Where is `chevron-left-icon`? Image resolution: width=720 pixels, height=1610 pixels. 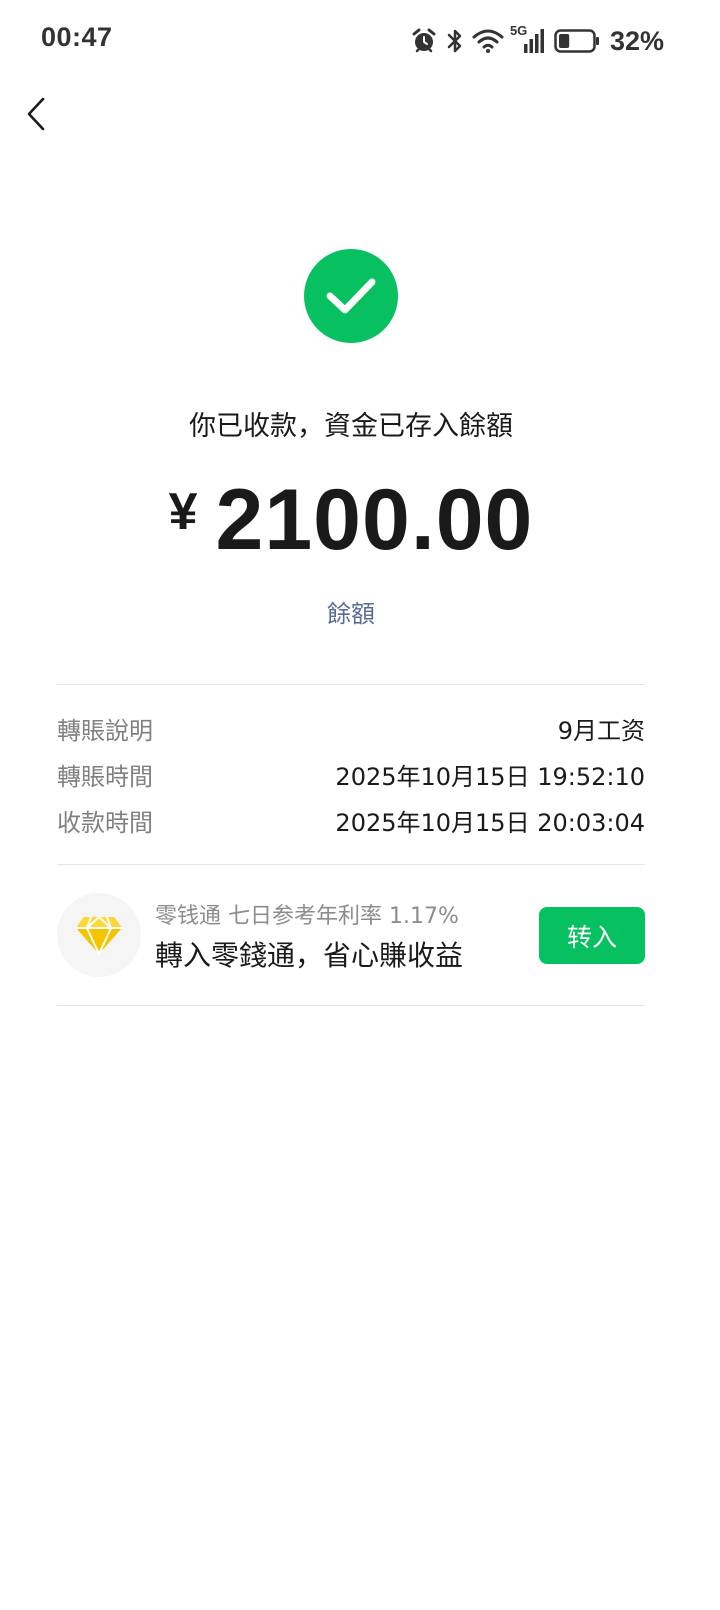 chevron-left-icon is located at coordinates (36, 114).